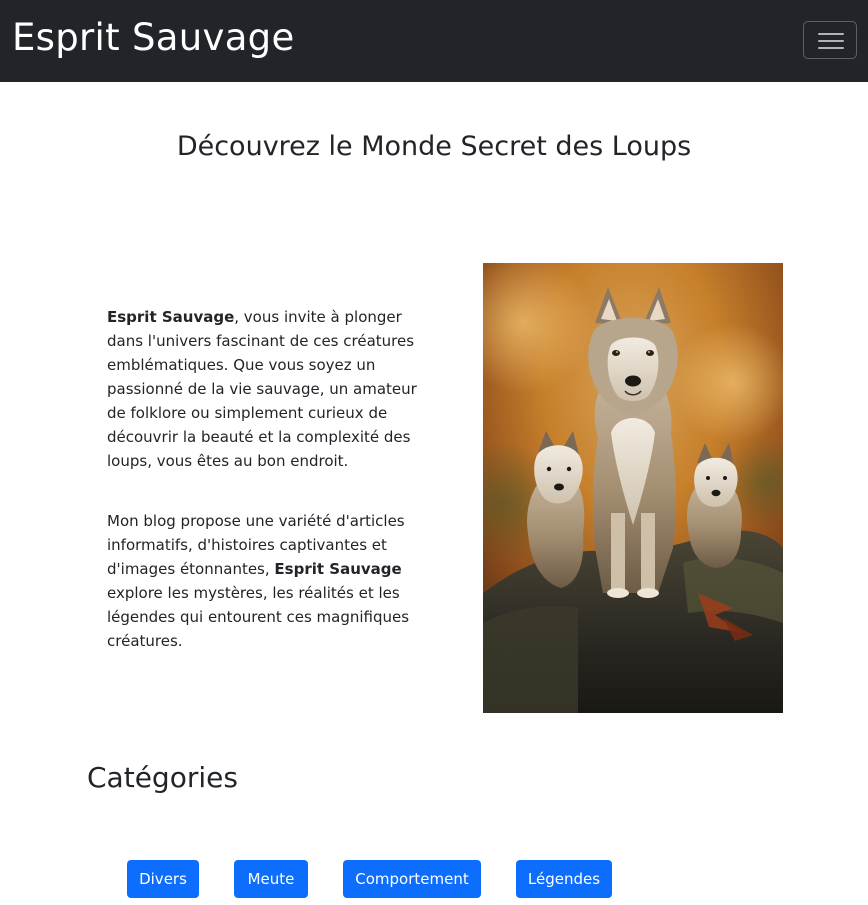  I want to click on brand-title: Esprit Sauvage, so click(153, 38).